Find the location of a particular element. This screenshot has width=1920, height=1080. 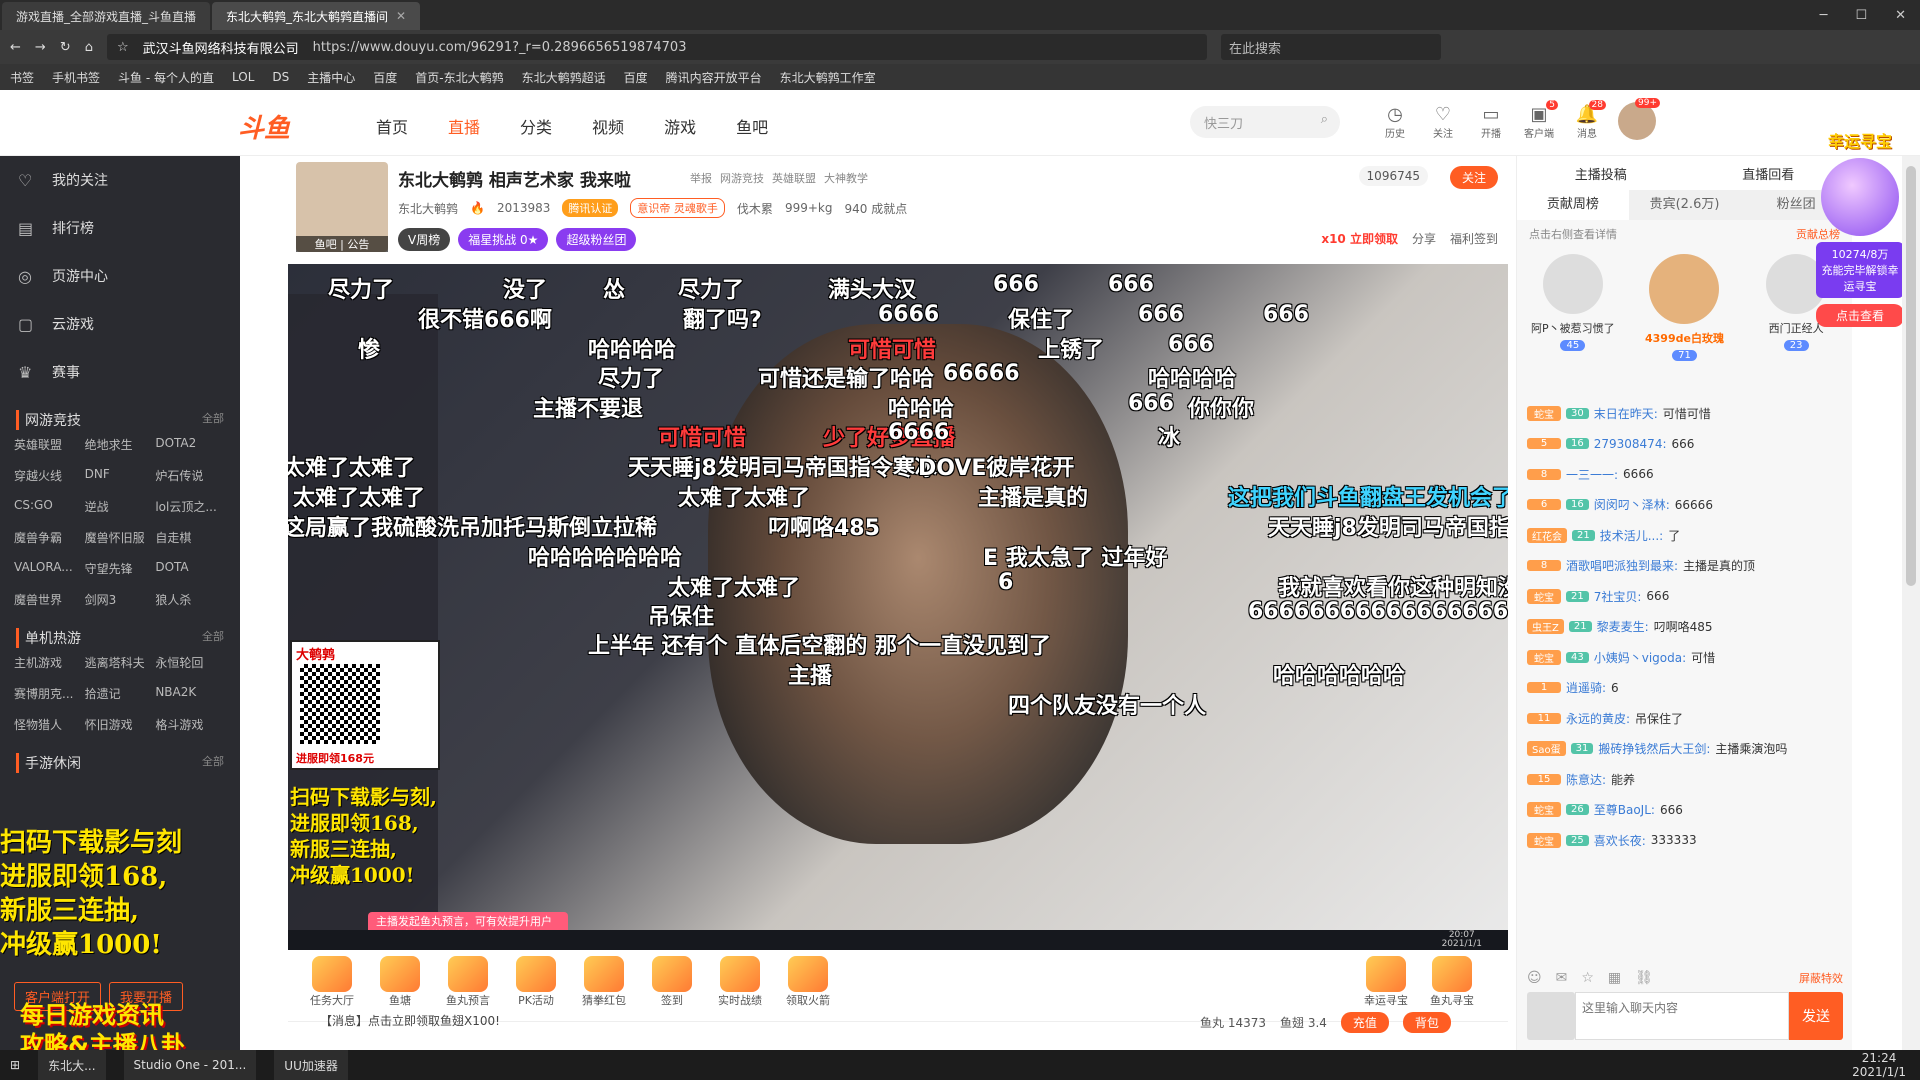

sidebar-category-link: 穿越火线 is located at coordinates (49, 475).